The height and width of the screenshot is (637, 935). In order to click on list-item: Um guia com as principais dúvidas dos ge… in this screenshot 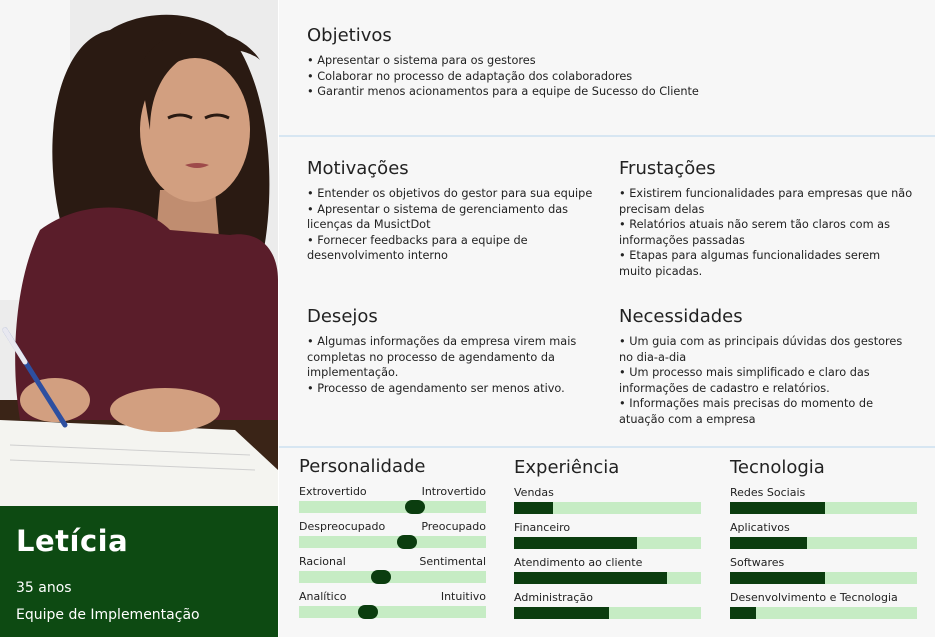, I will do `click(766, 349)`.